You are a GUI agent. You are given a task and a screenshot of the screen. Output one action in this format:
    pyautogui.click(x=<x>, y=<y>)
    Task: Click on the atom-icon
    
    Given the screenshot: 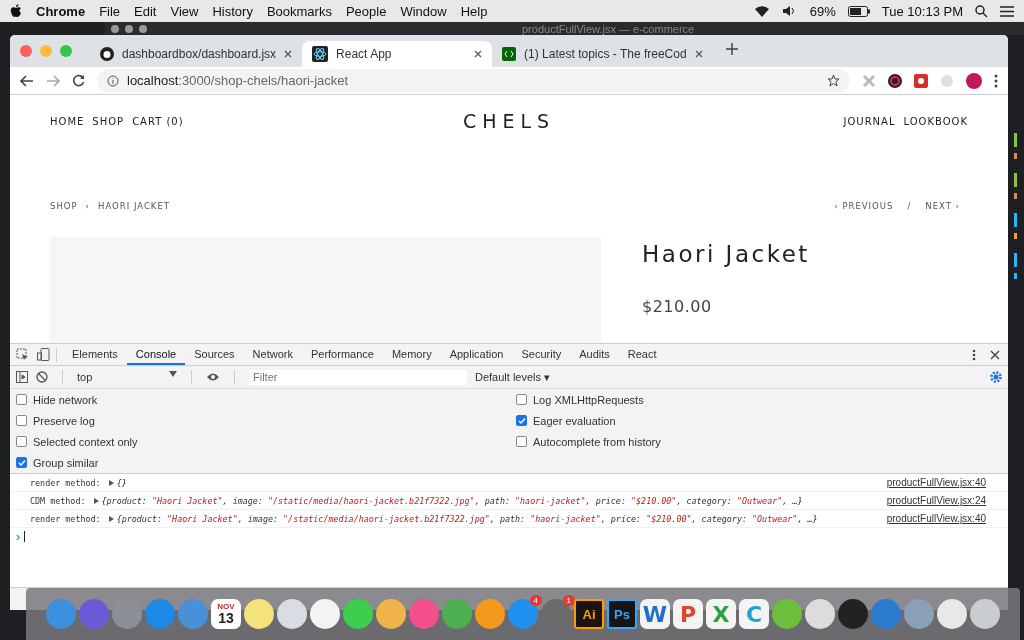 What is the action you would take?
    pyautogui.click(x=320, y=54)
    